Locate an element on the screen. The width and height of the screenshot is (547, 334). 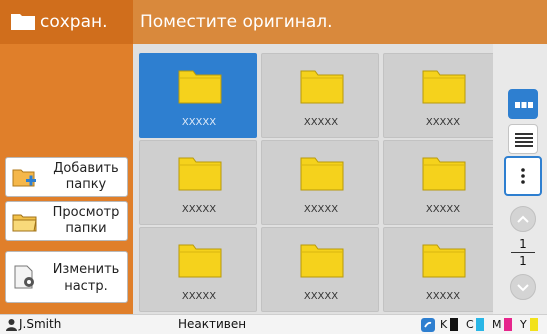
view-controls: 1 1 is located at coordinates (520, 179).